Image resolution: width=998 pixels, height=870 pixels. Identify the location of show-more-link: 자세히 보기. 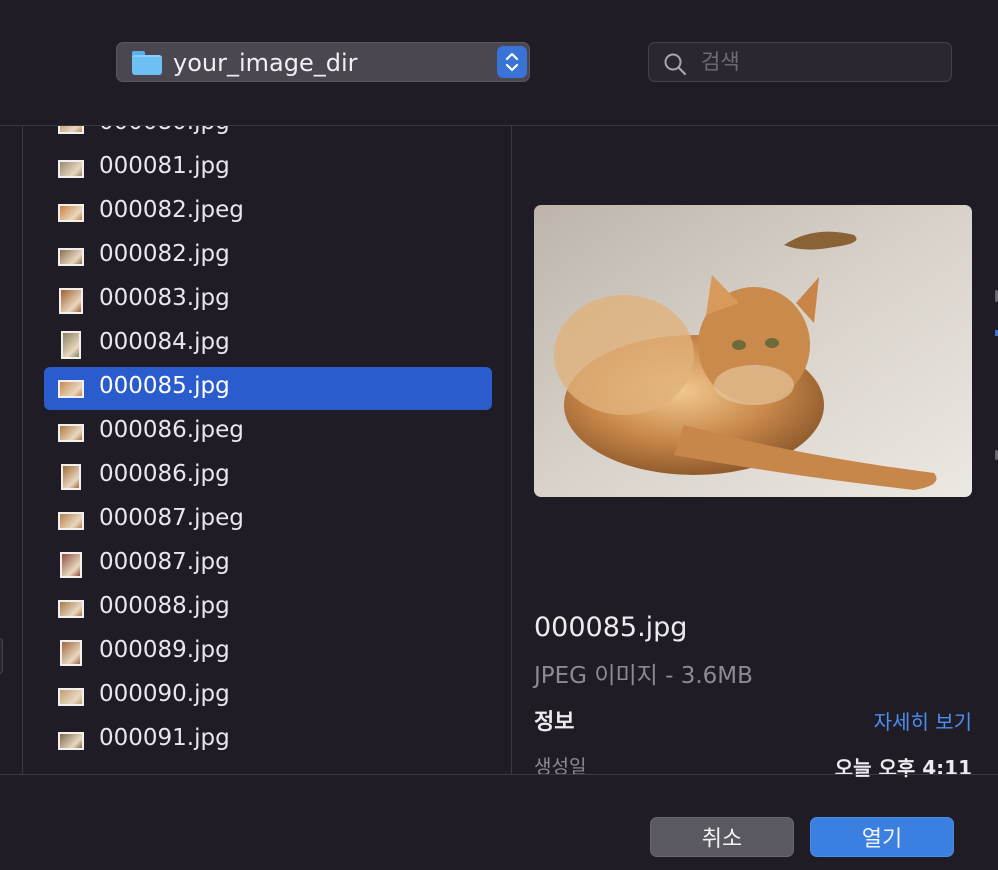
(923, 720).